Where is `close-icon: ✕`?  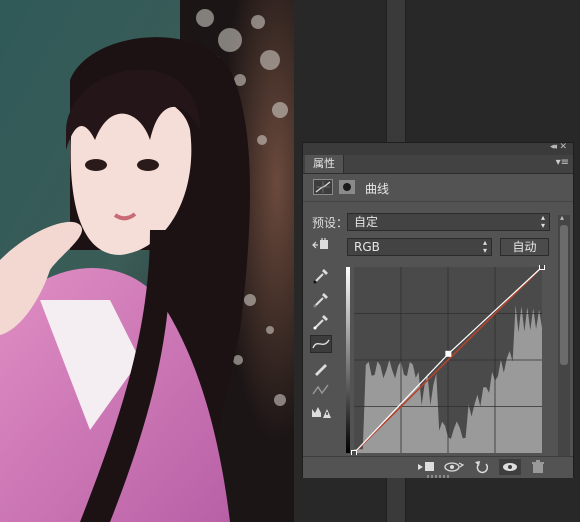 close-icon: ✕ is located at coordinates (563, 147).